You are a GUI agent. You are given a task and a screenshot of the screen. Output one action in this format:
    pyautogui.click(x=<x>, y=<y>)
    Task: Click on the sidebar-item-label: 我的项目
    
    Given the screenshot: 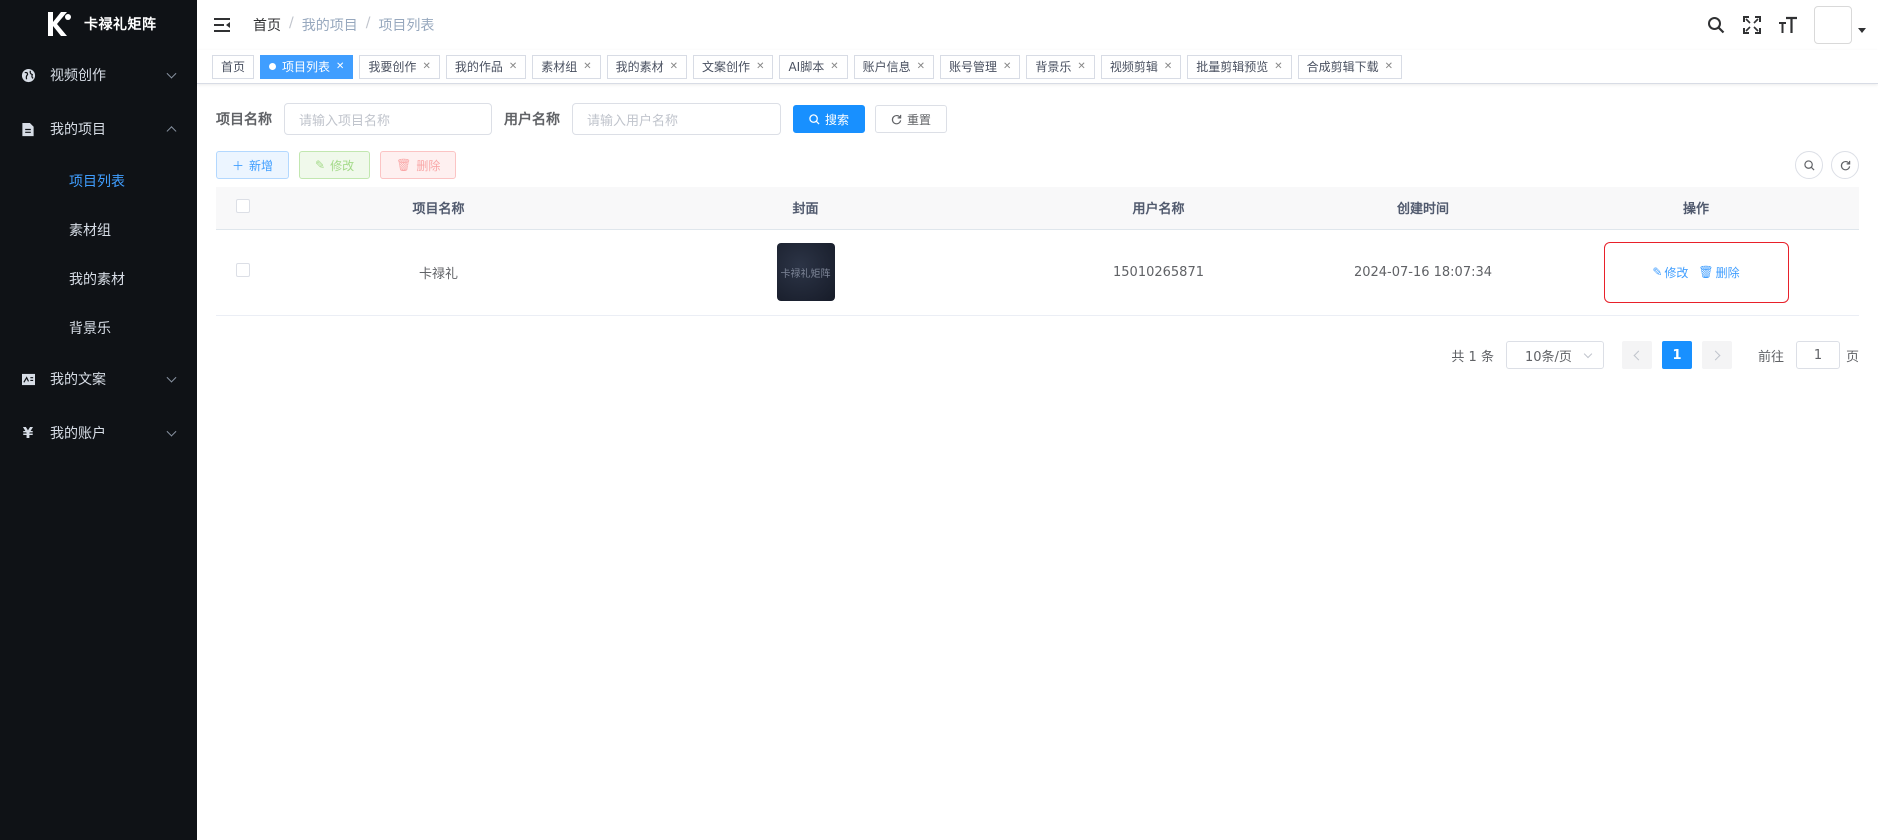 What is the action you would take?
    pyautogui.click(x=78, y=130)
    